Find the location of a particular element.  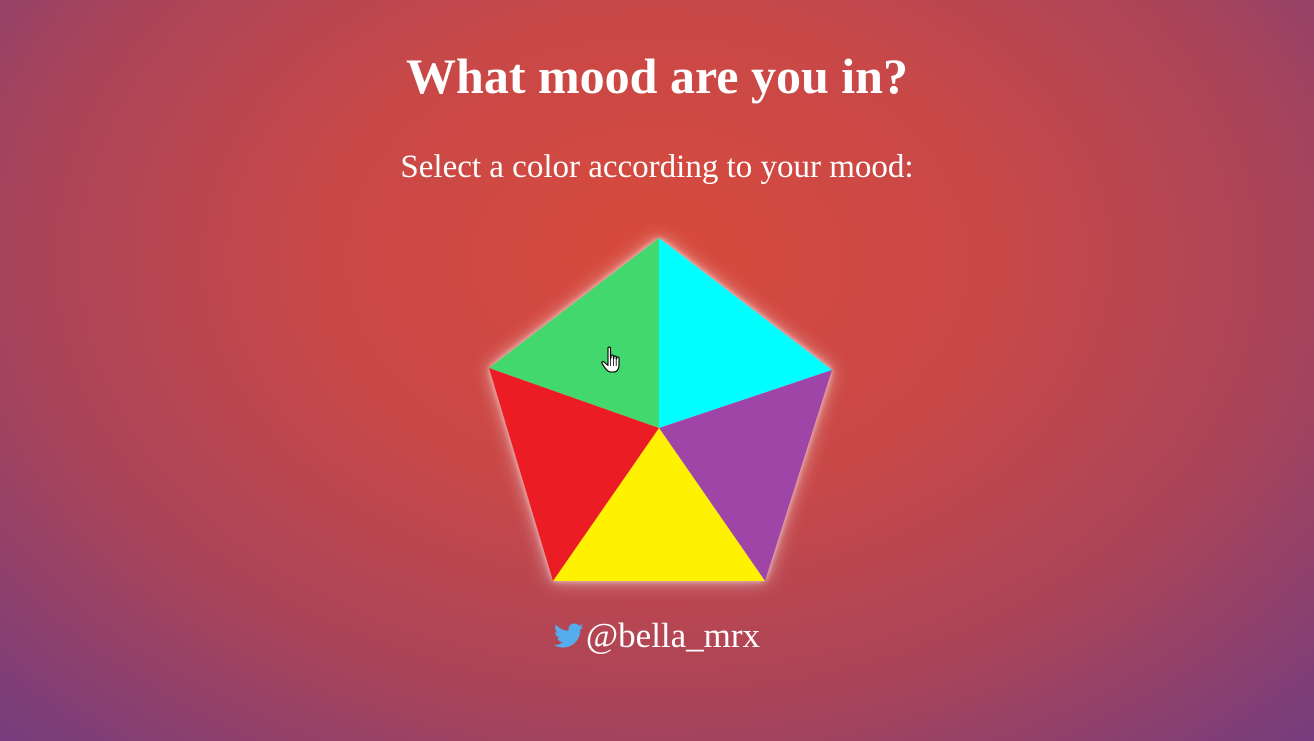

twitter-handle-link: @bella_mrx is located at coordinates (673, 636).